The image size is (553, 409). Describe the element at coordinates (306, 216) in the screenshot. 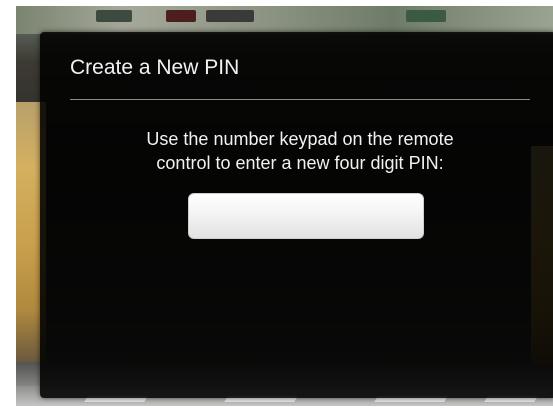

I see `pin-entry-field` at that location.